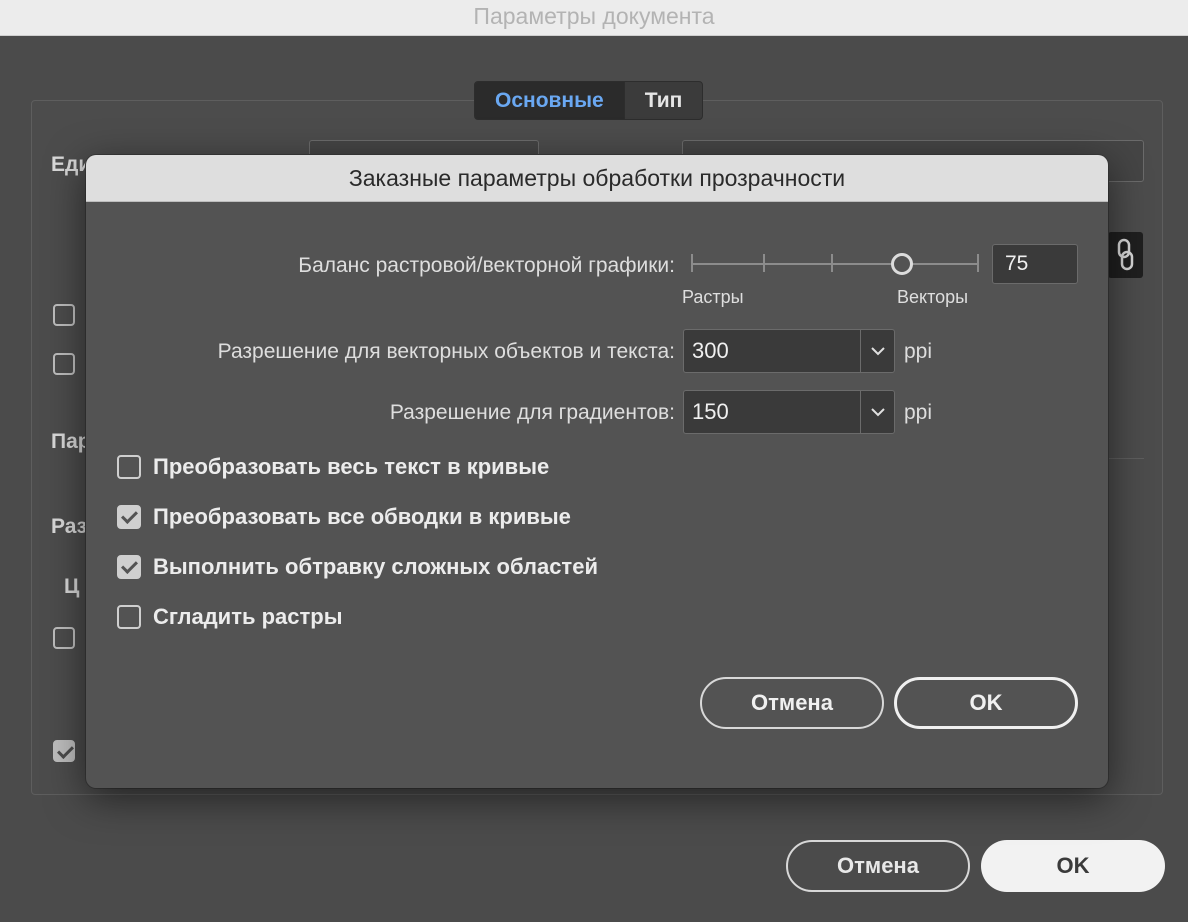 The image size is (1188, 922). Describe the element at coordinates (71, 441) in the screenshot. I see `section-label: Пар` at that location.